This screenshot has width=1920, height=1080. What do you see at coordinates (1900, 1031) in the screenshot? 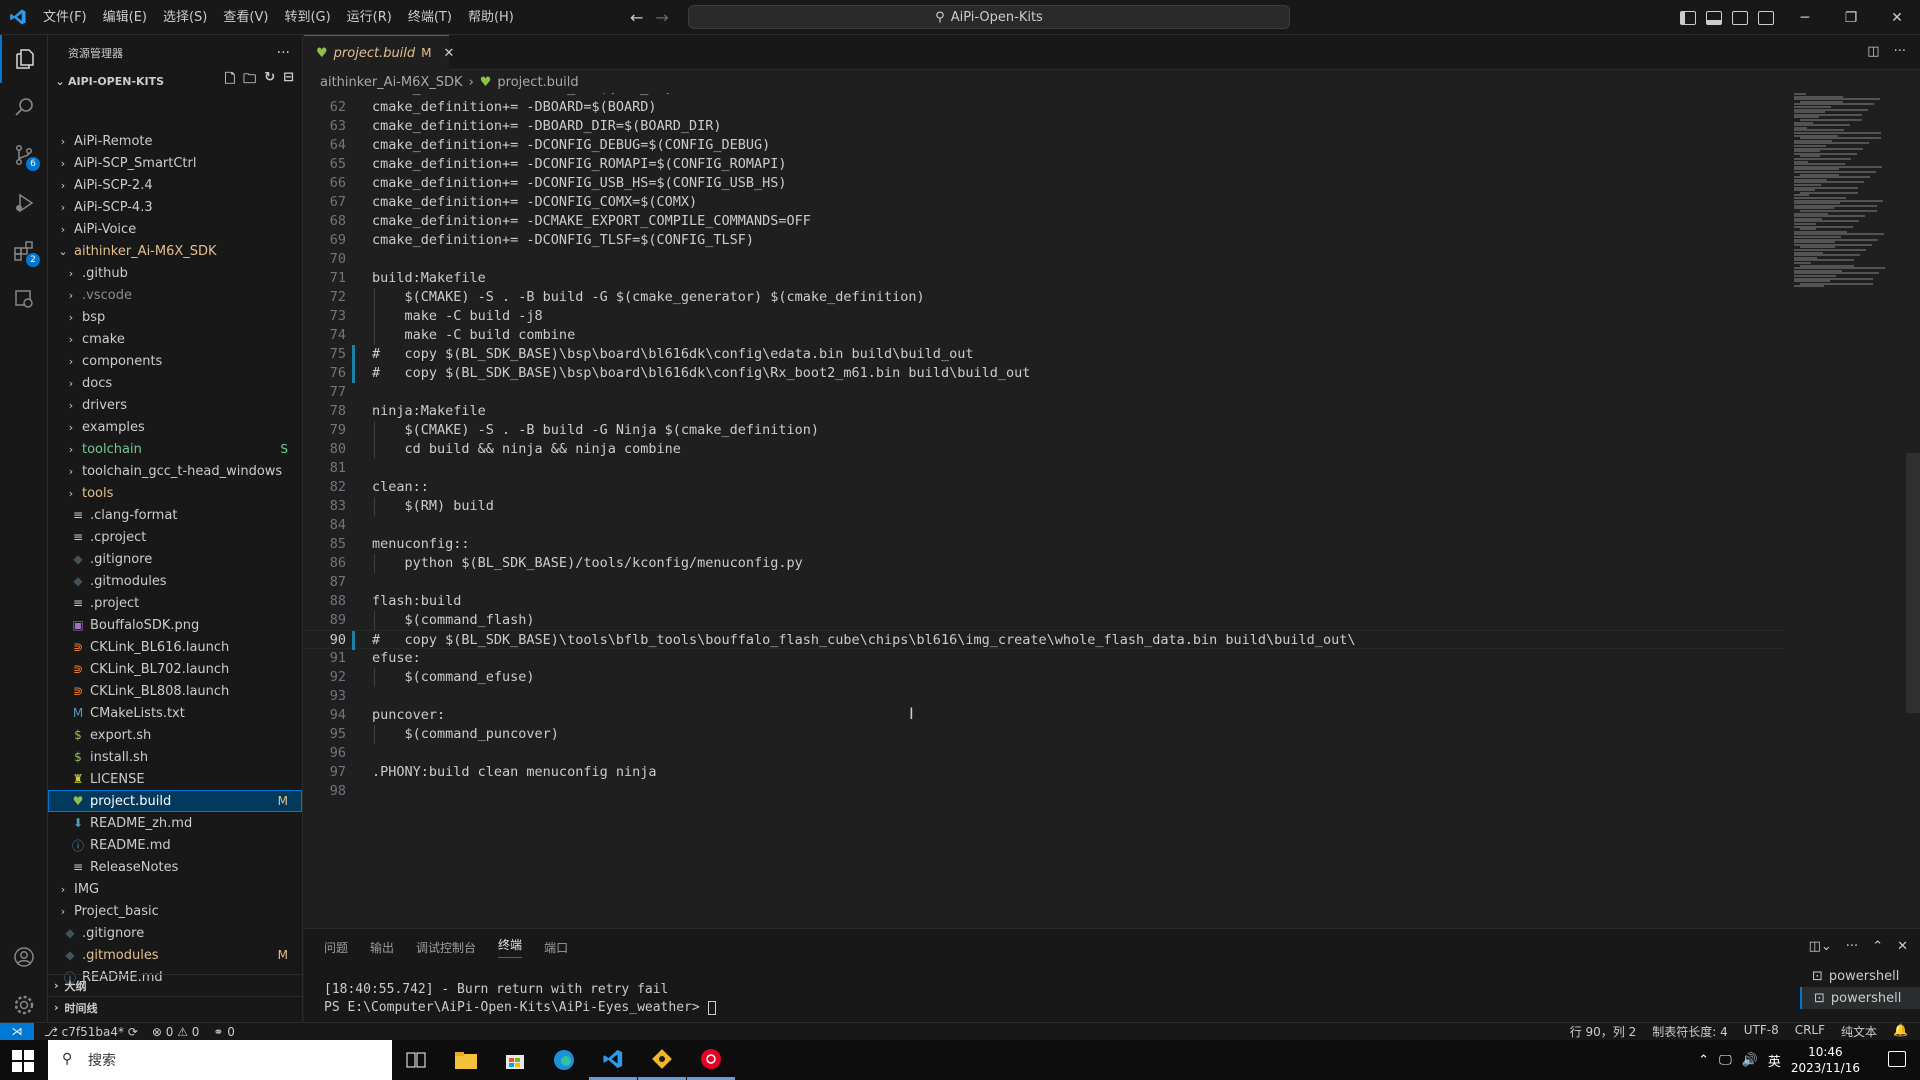
I see `notifications-bell-icon: 🔔` at bounding box center [1900, 1031].